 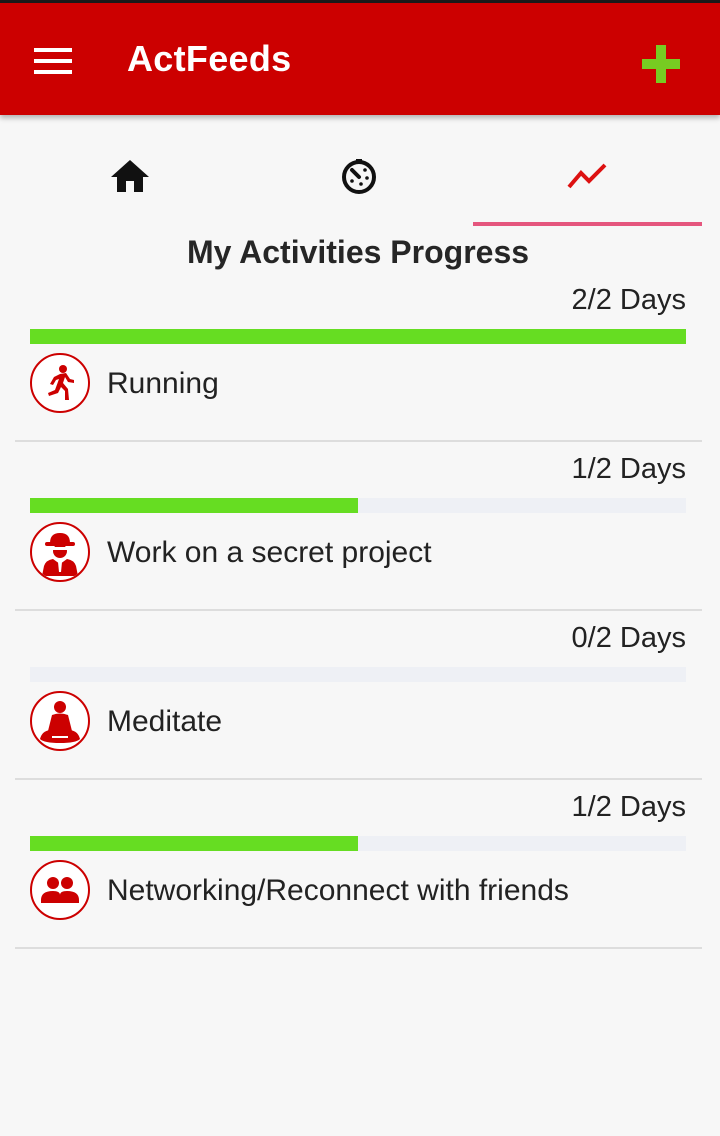 What do you see at coordinates (60, 552) in the screenshot?
I see `spy-icon` at bounding box center [60, 552].